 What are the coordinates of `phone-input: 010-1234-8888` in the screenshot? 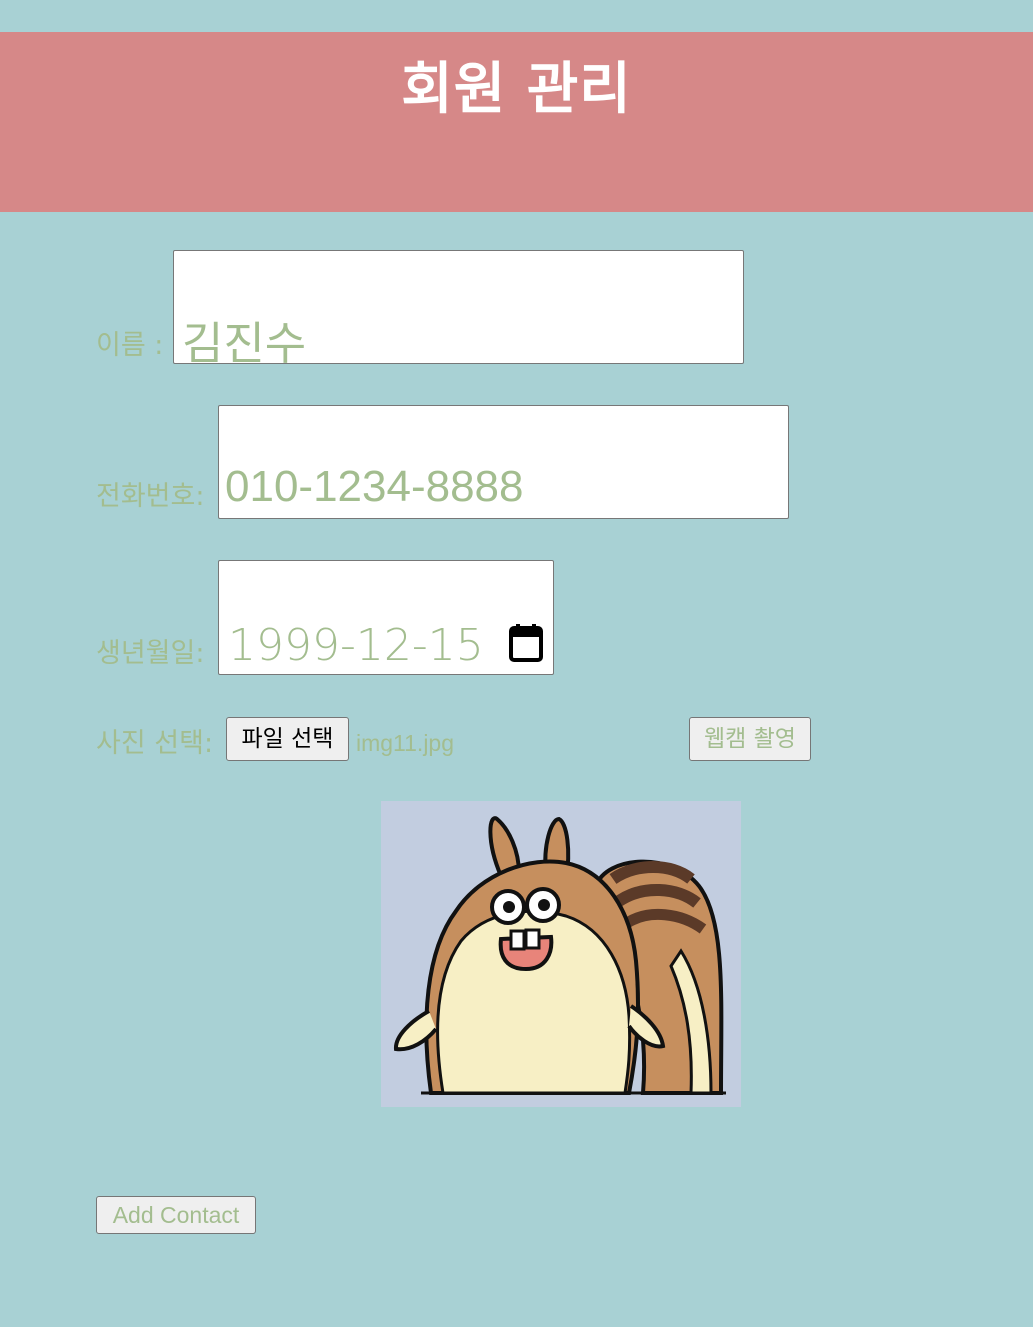 It's located at (503, 462).